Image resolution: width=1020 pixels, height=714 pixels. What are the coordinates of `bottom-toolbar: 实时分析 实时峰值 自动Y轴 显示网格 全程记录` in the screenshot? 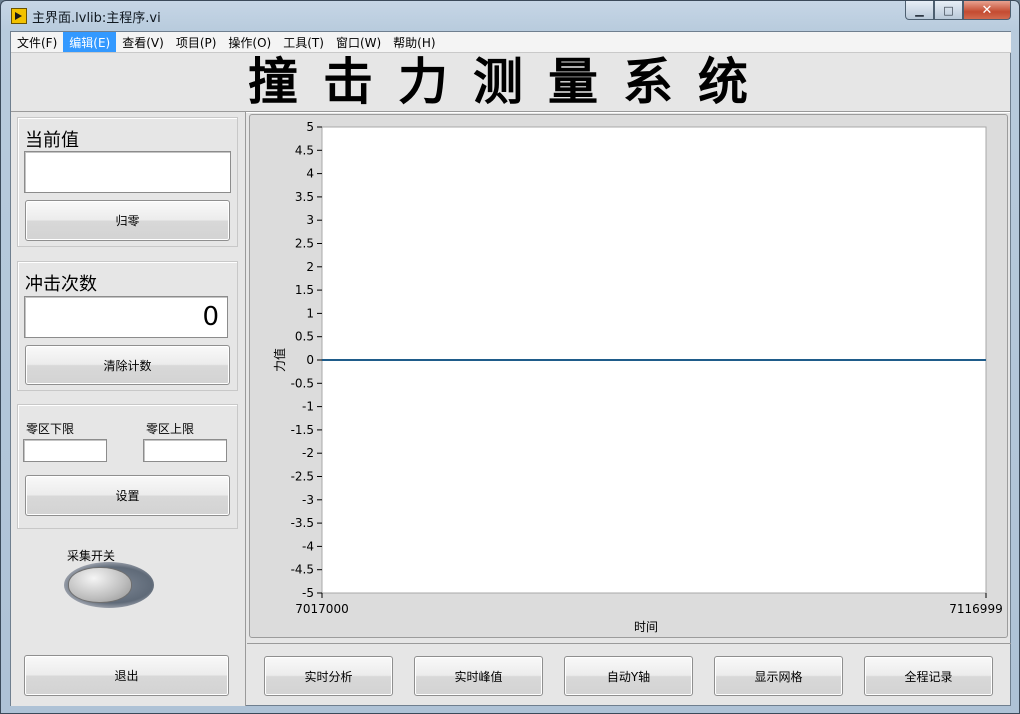 It's located at (629, 675).